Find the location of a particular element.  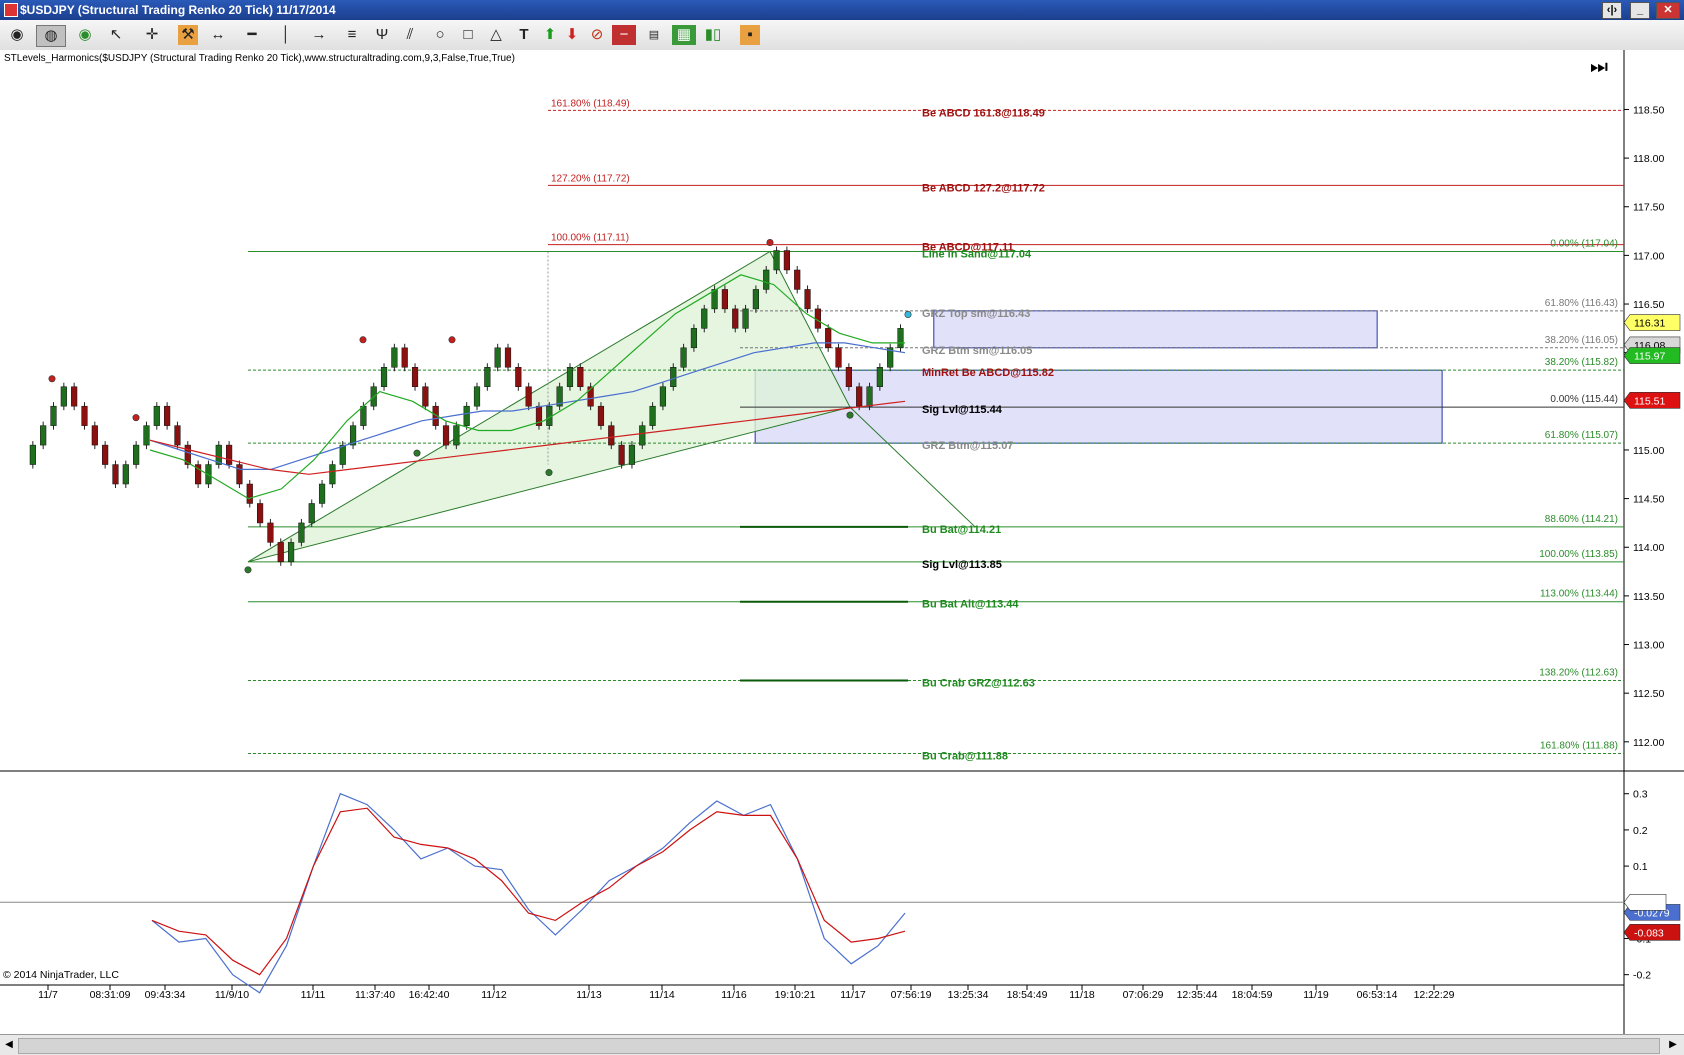

price-tick-label: 118.00 is located at coordinates (1648, 159).